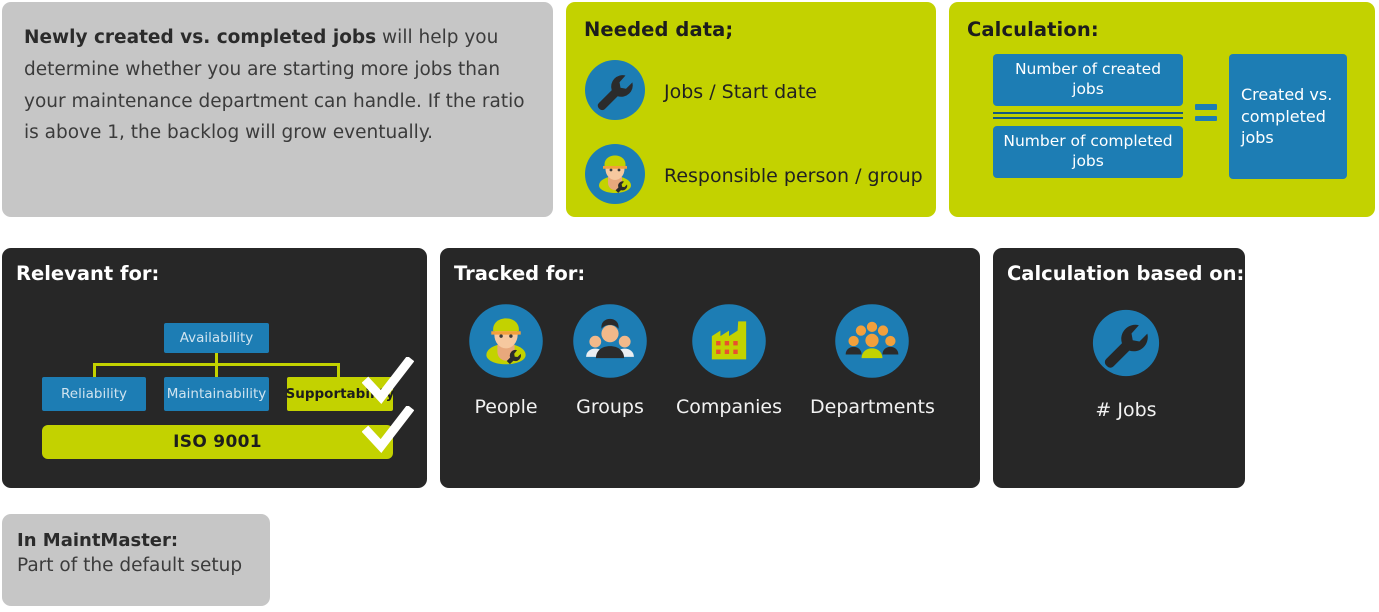  What do you see at coordinates (98, 540) in the screenshot?
I see `in-maintmaster-title: In MaintMaster:` at bounding box center [98, 540].